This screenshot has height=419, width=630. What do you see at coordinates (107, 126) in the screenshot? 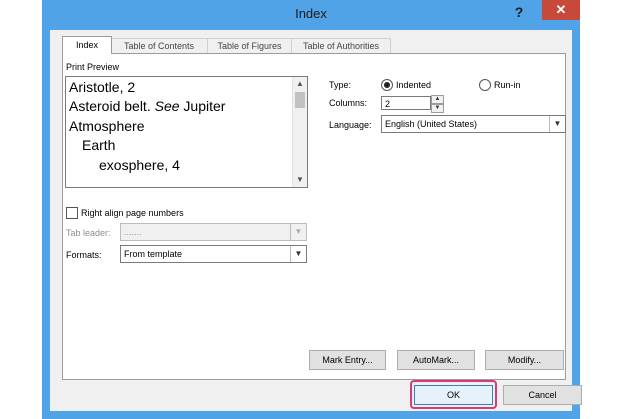
I see `preview-line: Atmosphere` at bounding box center [107, 126].